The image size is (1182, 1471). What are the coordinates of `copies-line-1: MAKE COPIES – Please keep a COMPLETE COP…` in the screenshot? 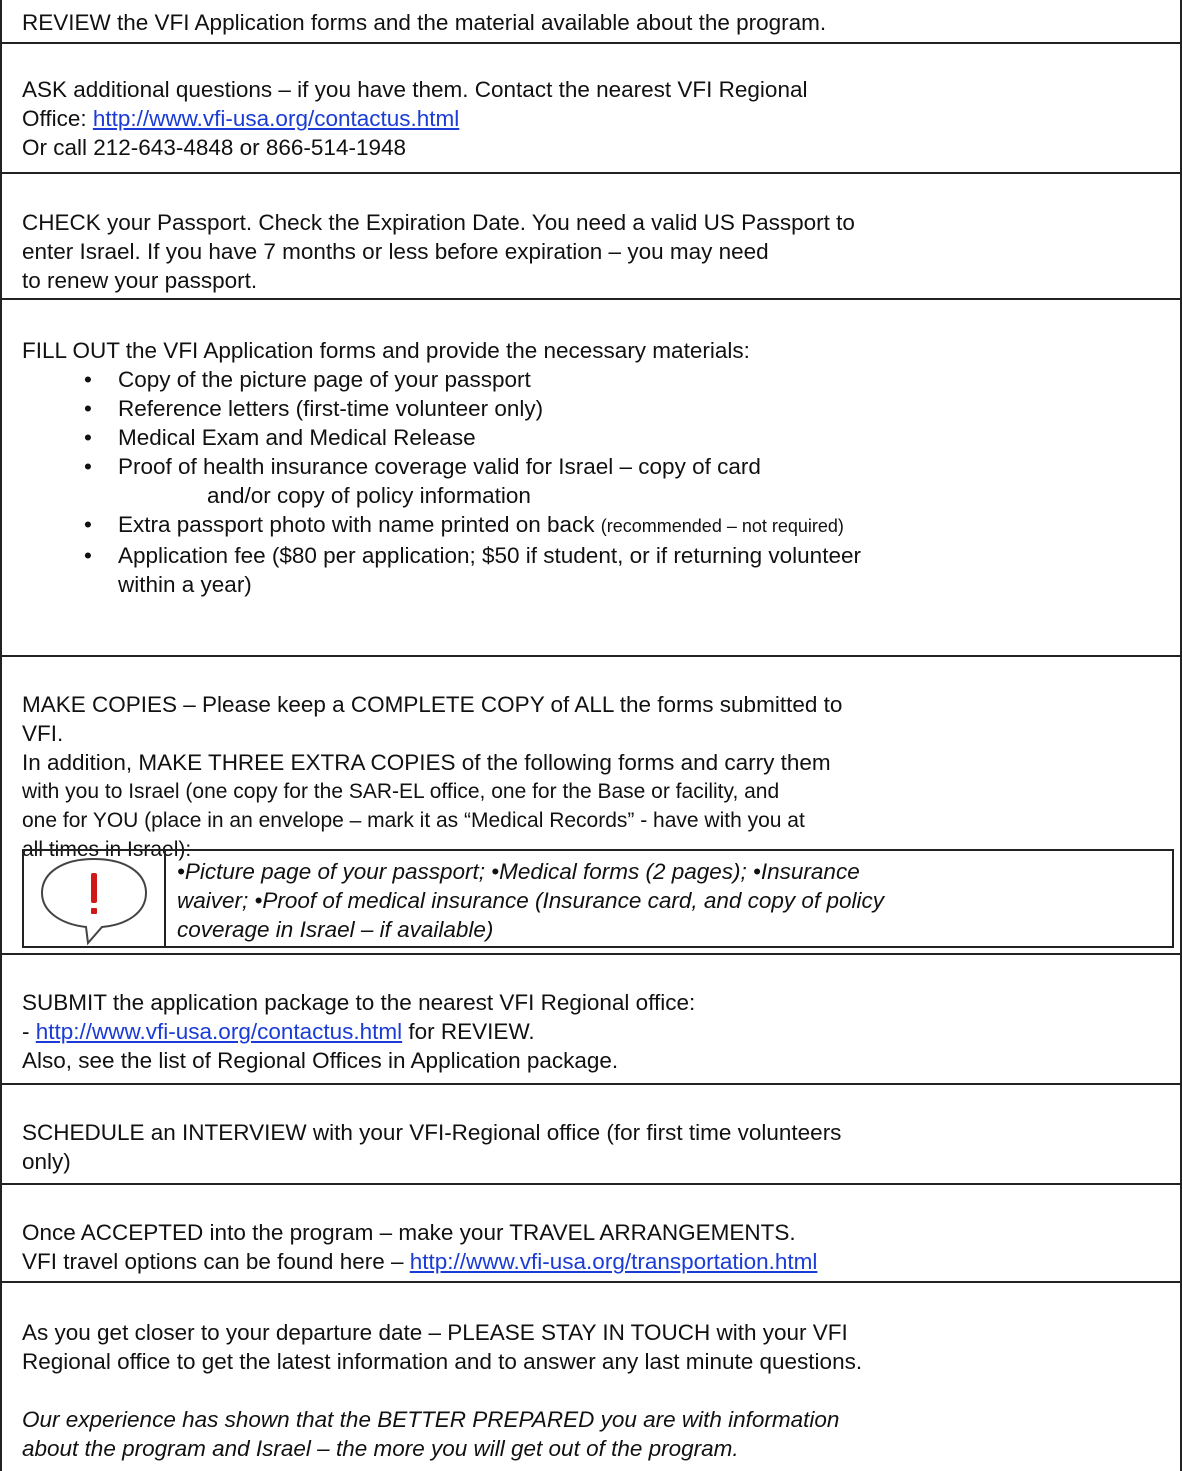 It's located at (432, 704).